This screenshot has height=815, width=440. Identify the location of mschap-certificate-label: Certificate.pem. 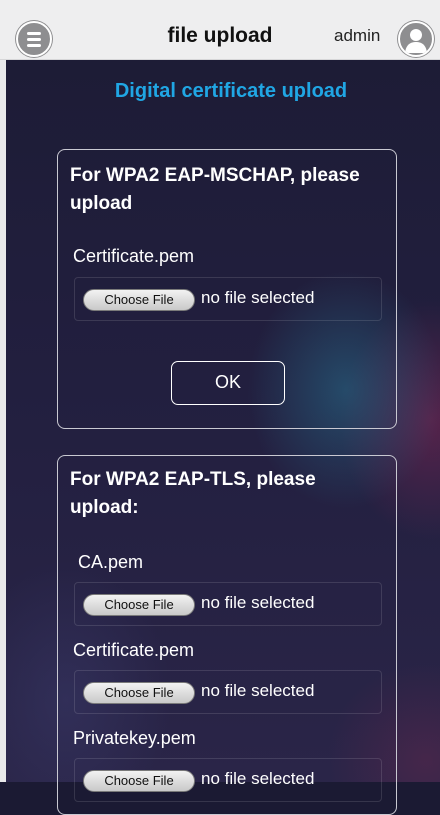
(134, 256).